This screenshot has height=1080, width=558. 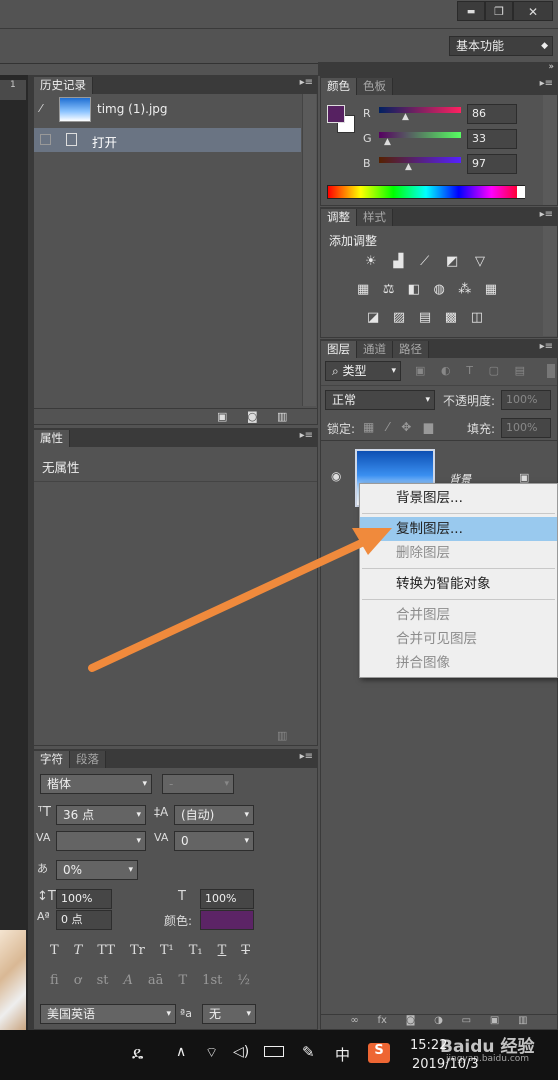 What do you see at coordinates (211, 1053) in the screenshot?
I see `network-icon: ⌔` at bounding box center [211, 1053].